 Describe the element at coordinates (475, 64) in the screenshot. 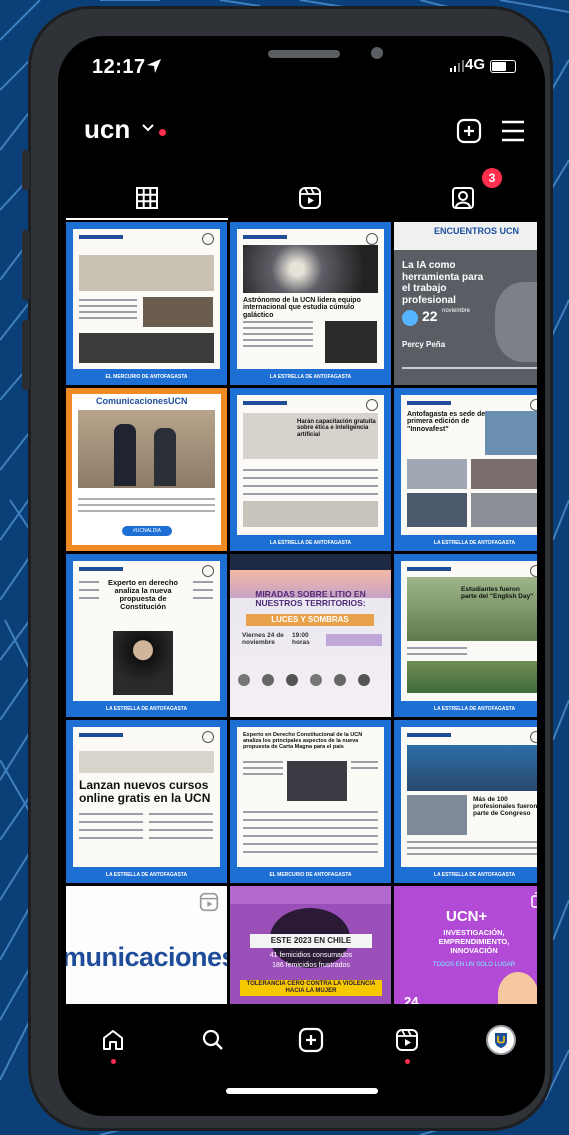

I see `network-type: 4G` at that location.